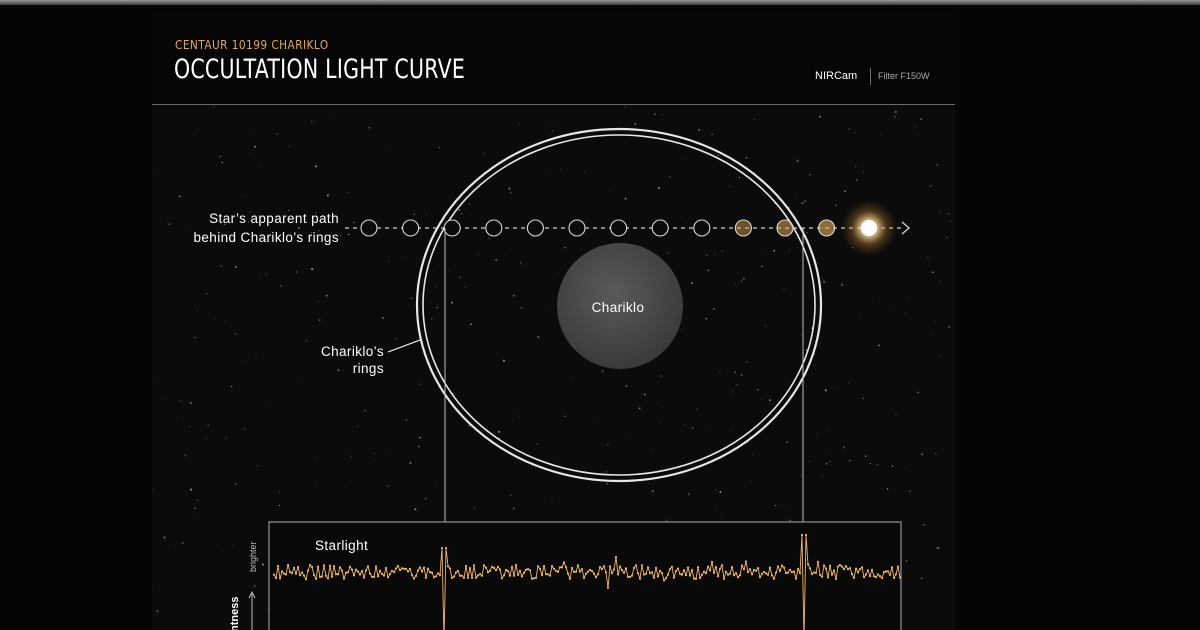  Describe the element at coordinates (352, 351) in the screenshot. I see `rings-label-line1: Chariklo’s` at that location.